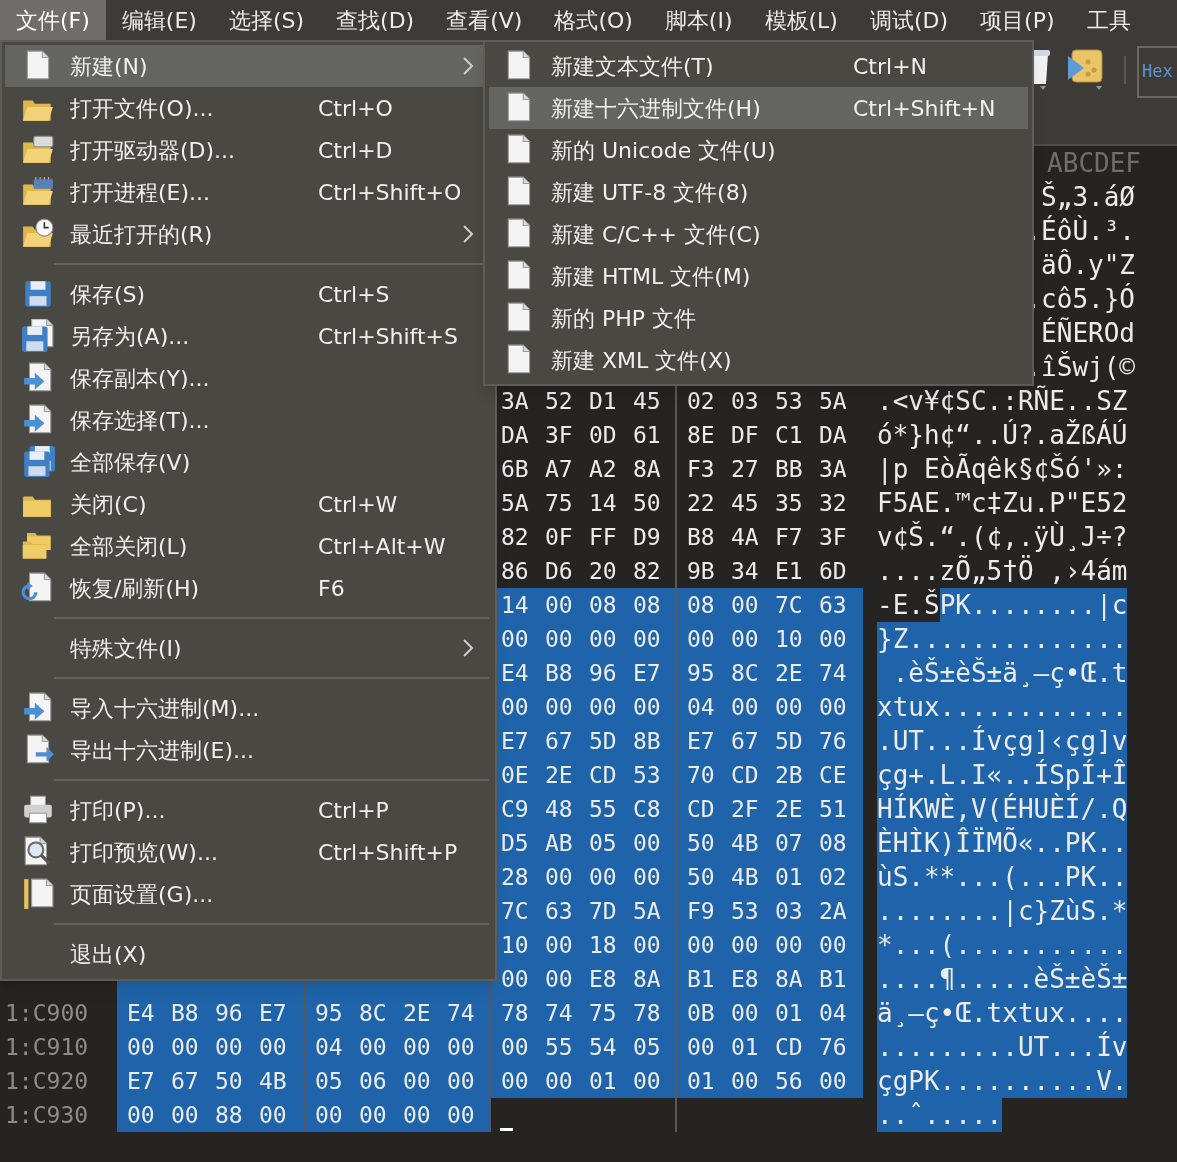 This screenshot has width=1177, height=1162. I want to click on menu-item: 打开进程(E)... Ctrl+Shift+O, so click(248, 192).